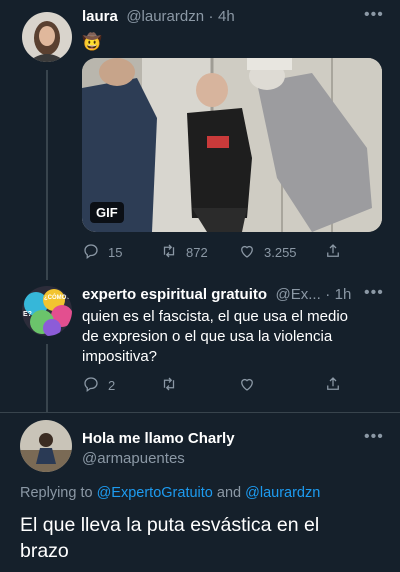  I want to click on retweet-count: 872, so click(197, 252).